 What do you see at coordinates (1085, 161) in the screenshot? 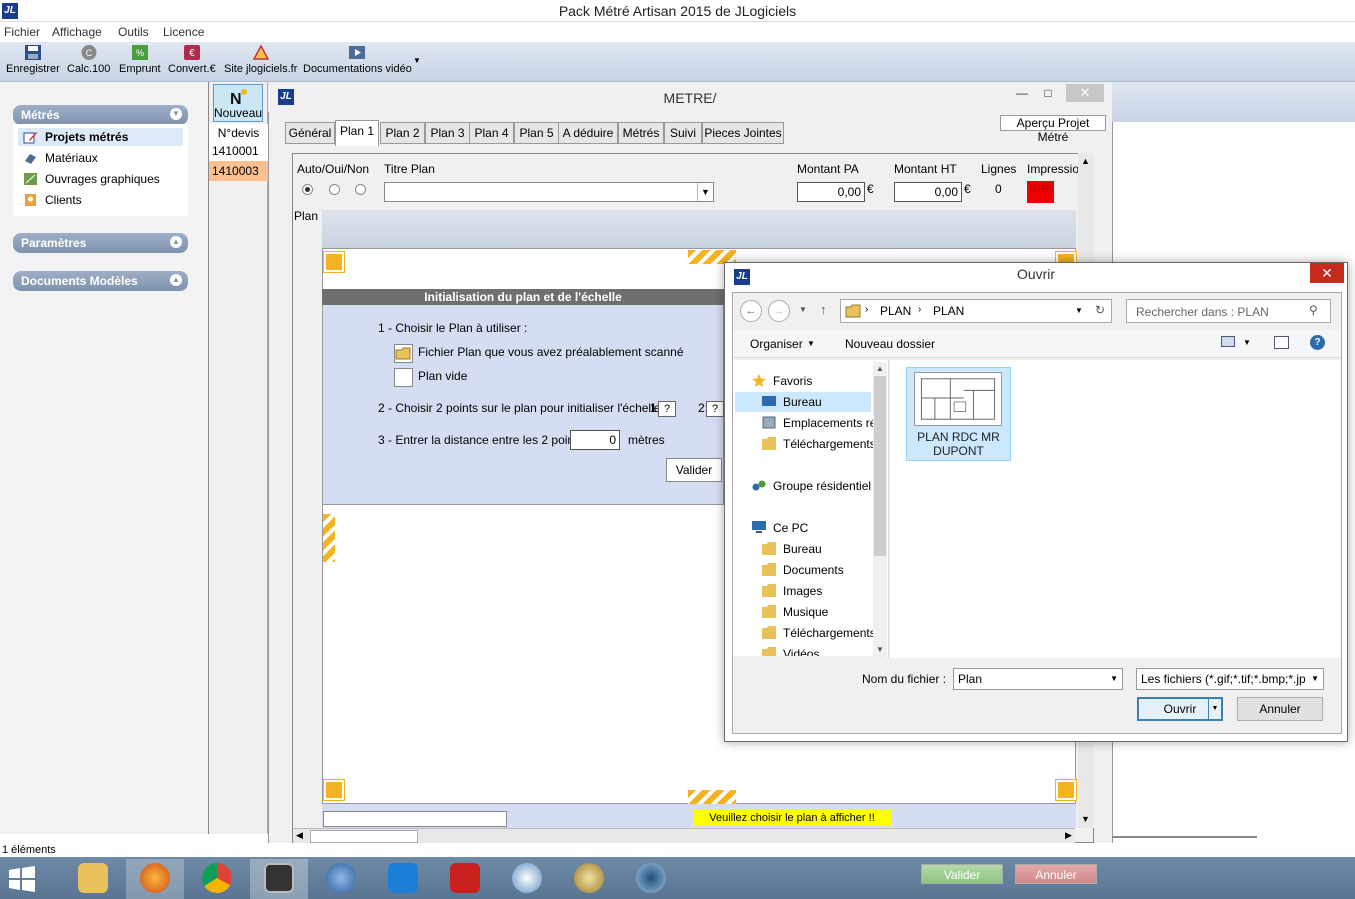
I see `scroll-up-icon: ▲` at bounding box center [1085, 161].